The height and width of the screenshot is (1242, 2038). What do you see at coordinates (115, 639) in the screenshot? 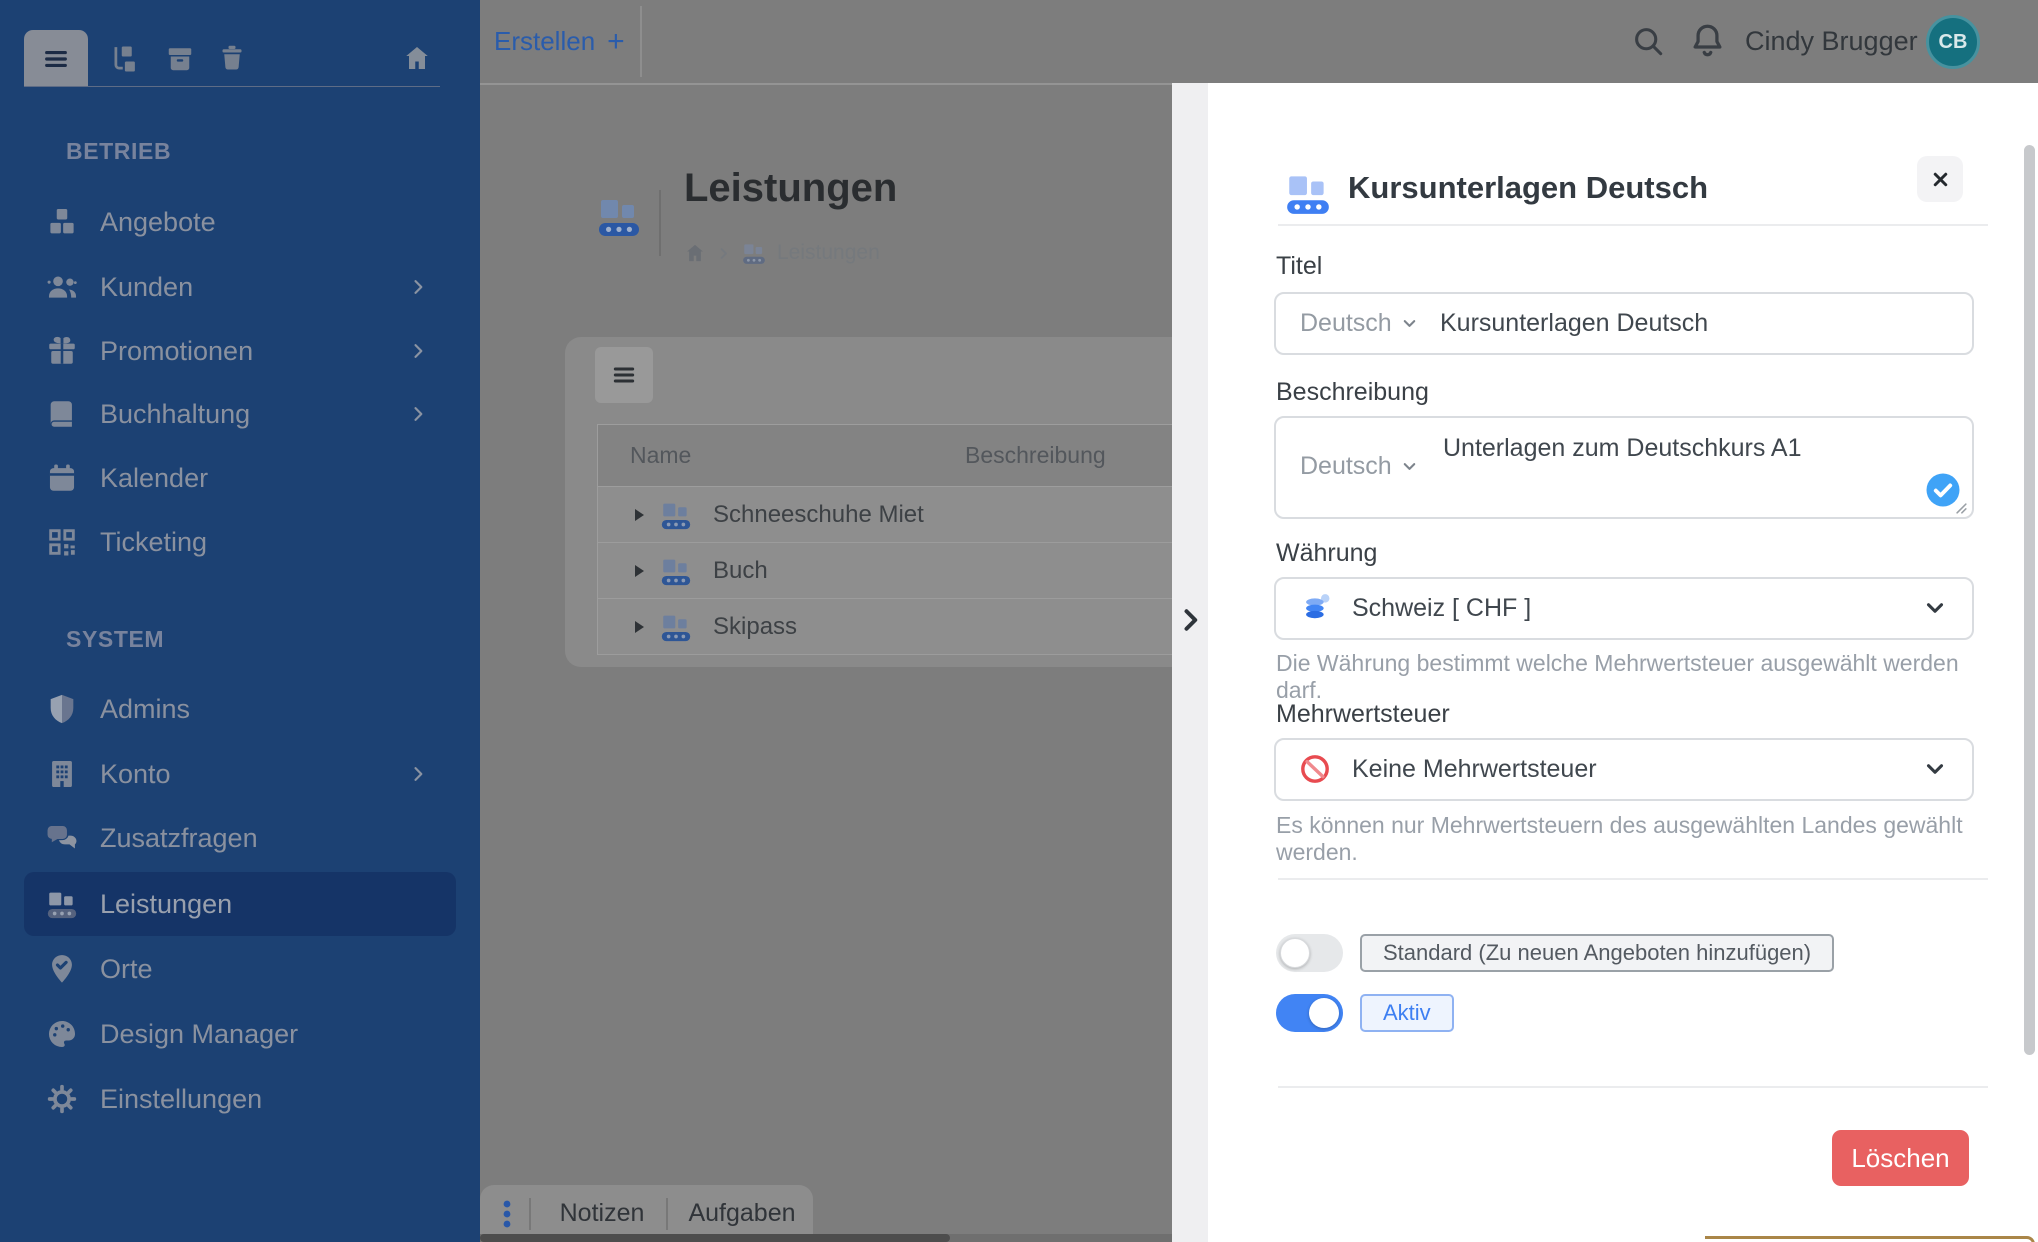
I see `sidebar-section-system: SYSTEM` at bounding box center [115, 639].